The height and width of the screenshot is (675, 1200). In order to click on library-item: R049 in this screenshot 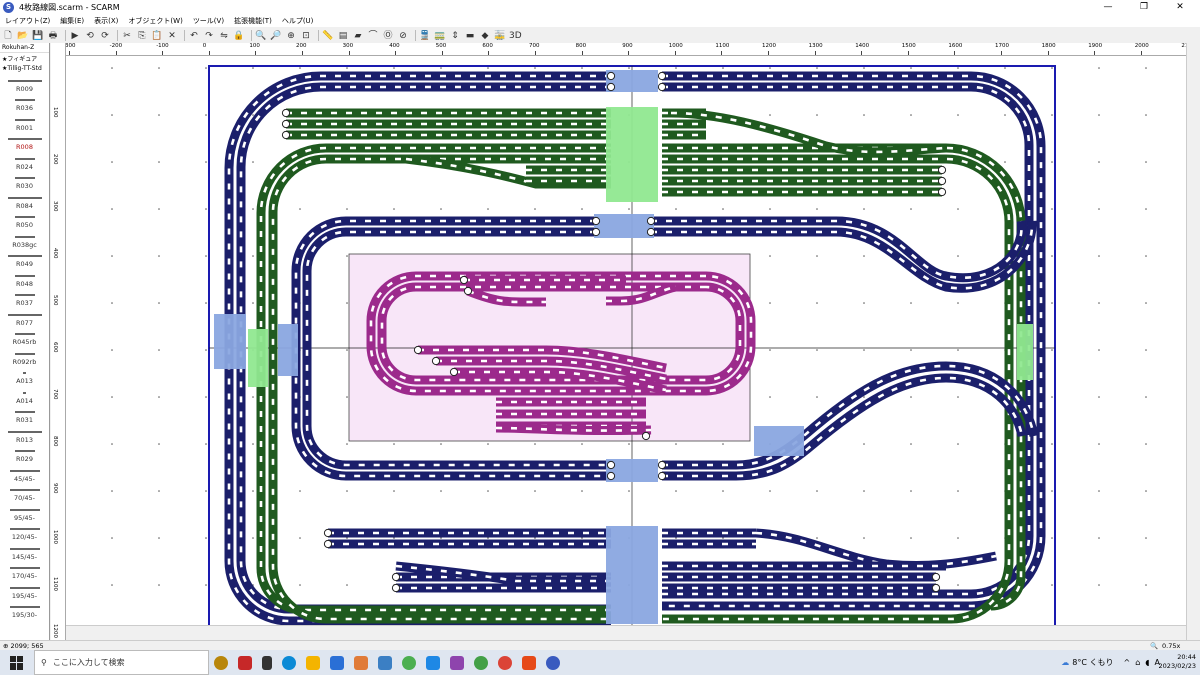, I will do `click(24, 258)`.